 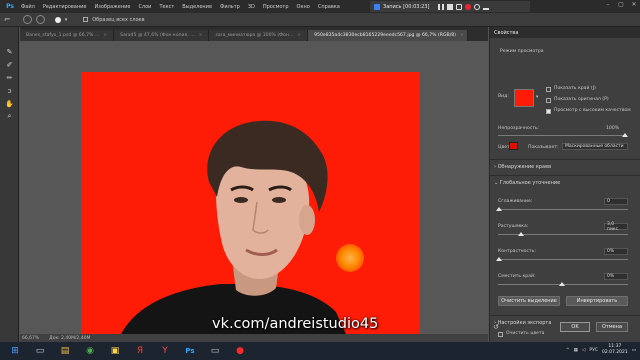 I want to click on menu-filter: Фильтр, so click(x=230, y=7).